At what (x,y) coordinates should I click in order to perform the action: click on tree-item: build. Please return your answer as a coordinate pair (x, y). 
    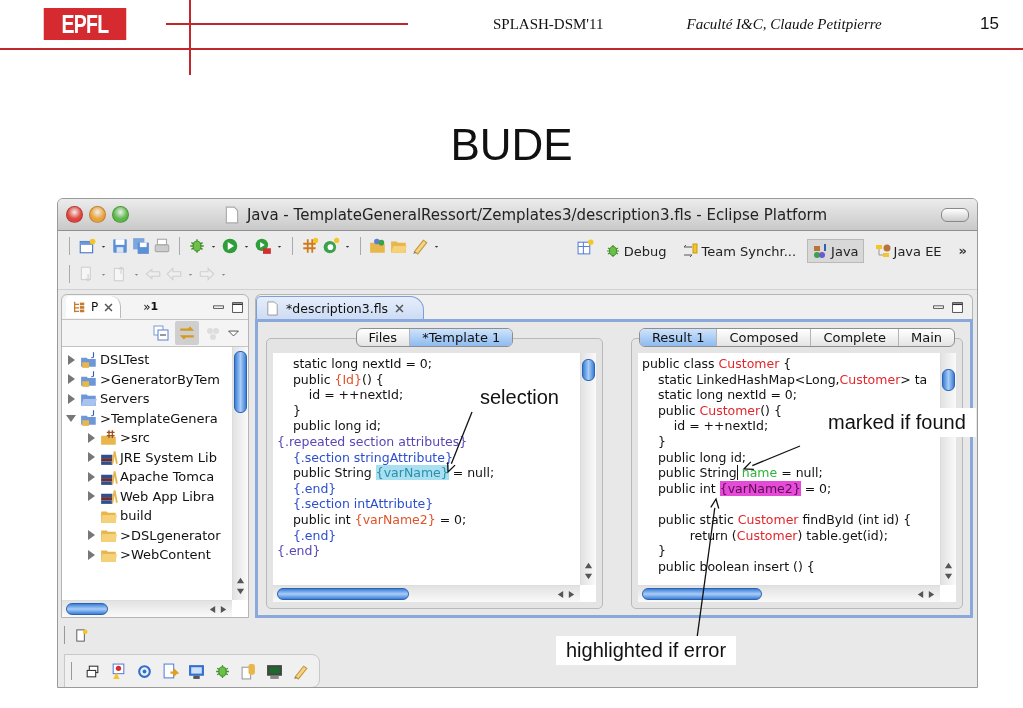
    Looking at the image, I should click on (136, 516).